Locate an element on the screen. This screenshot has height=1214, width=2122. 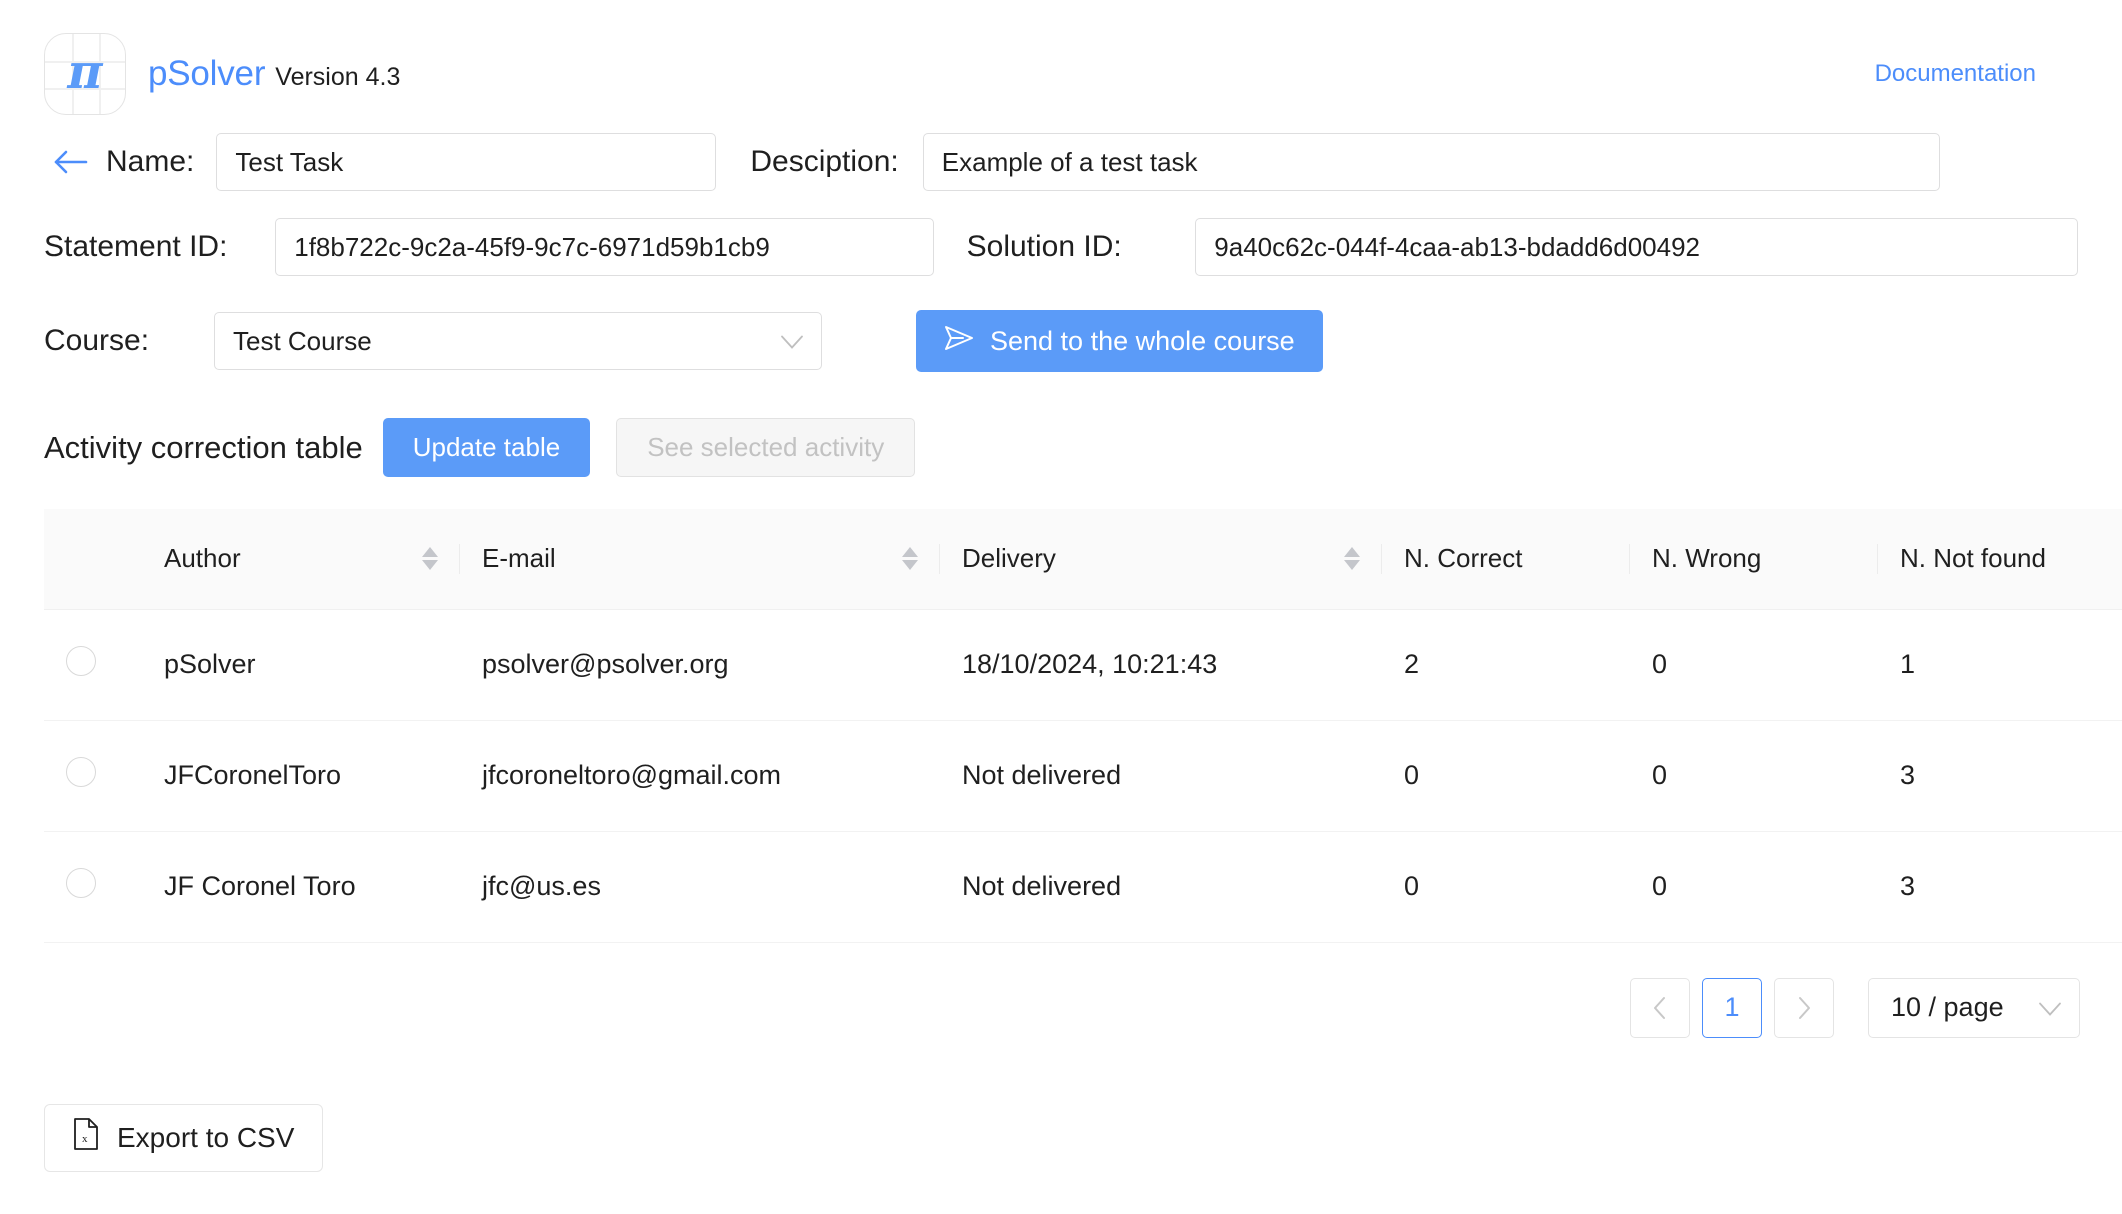
pi-symbol: π is located at coordinates (85, 72).